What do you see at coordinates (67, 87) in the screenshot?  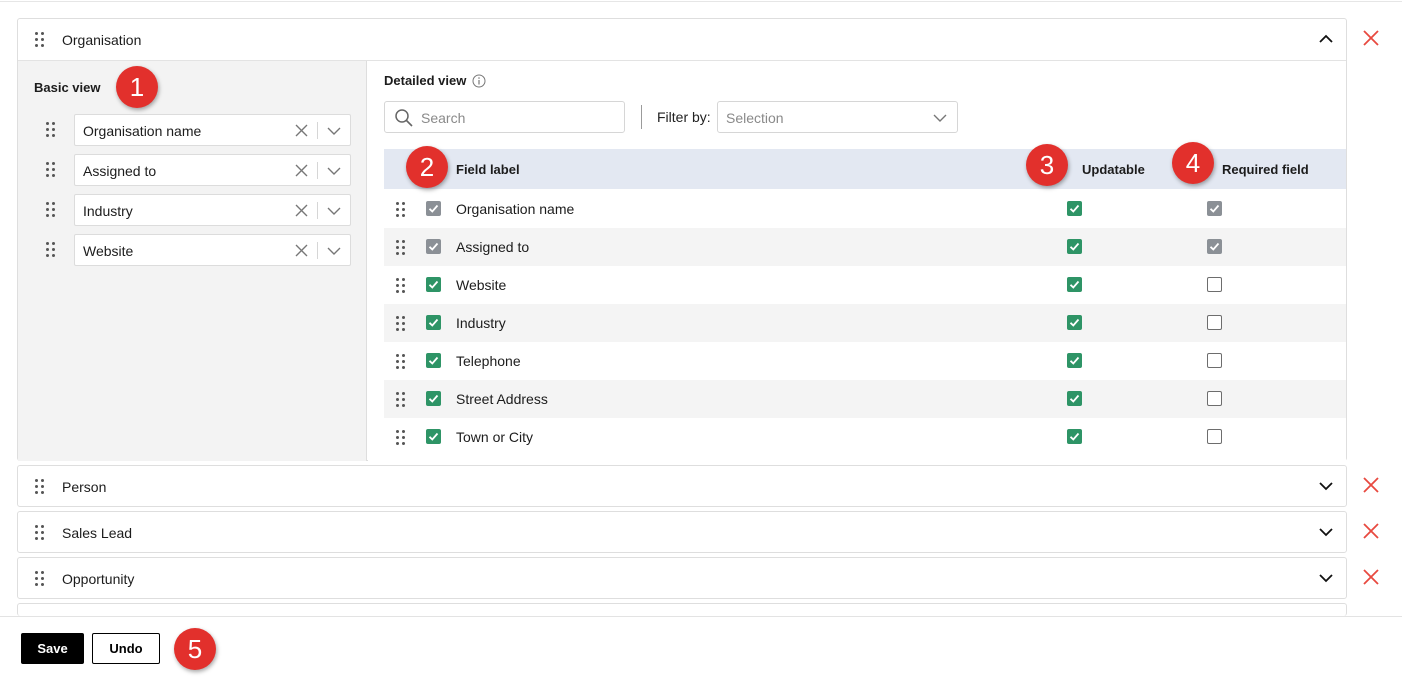 I see `basic-view-title: Basic view` at bounding box center [67, 87].